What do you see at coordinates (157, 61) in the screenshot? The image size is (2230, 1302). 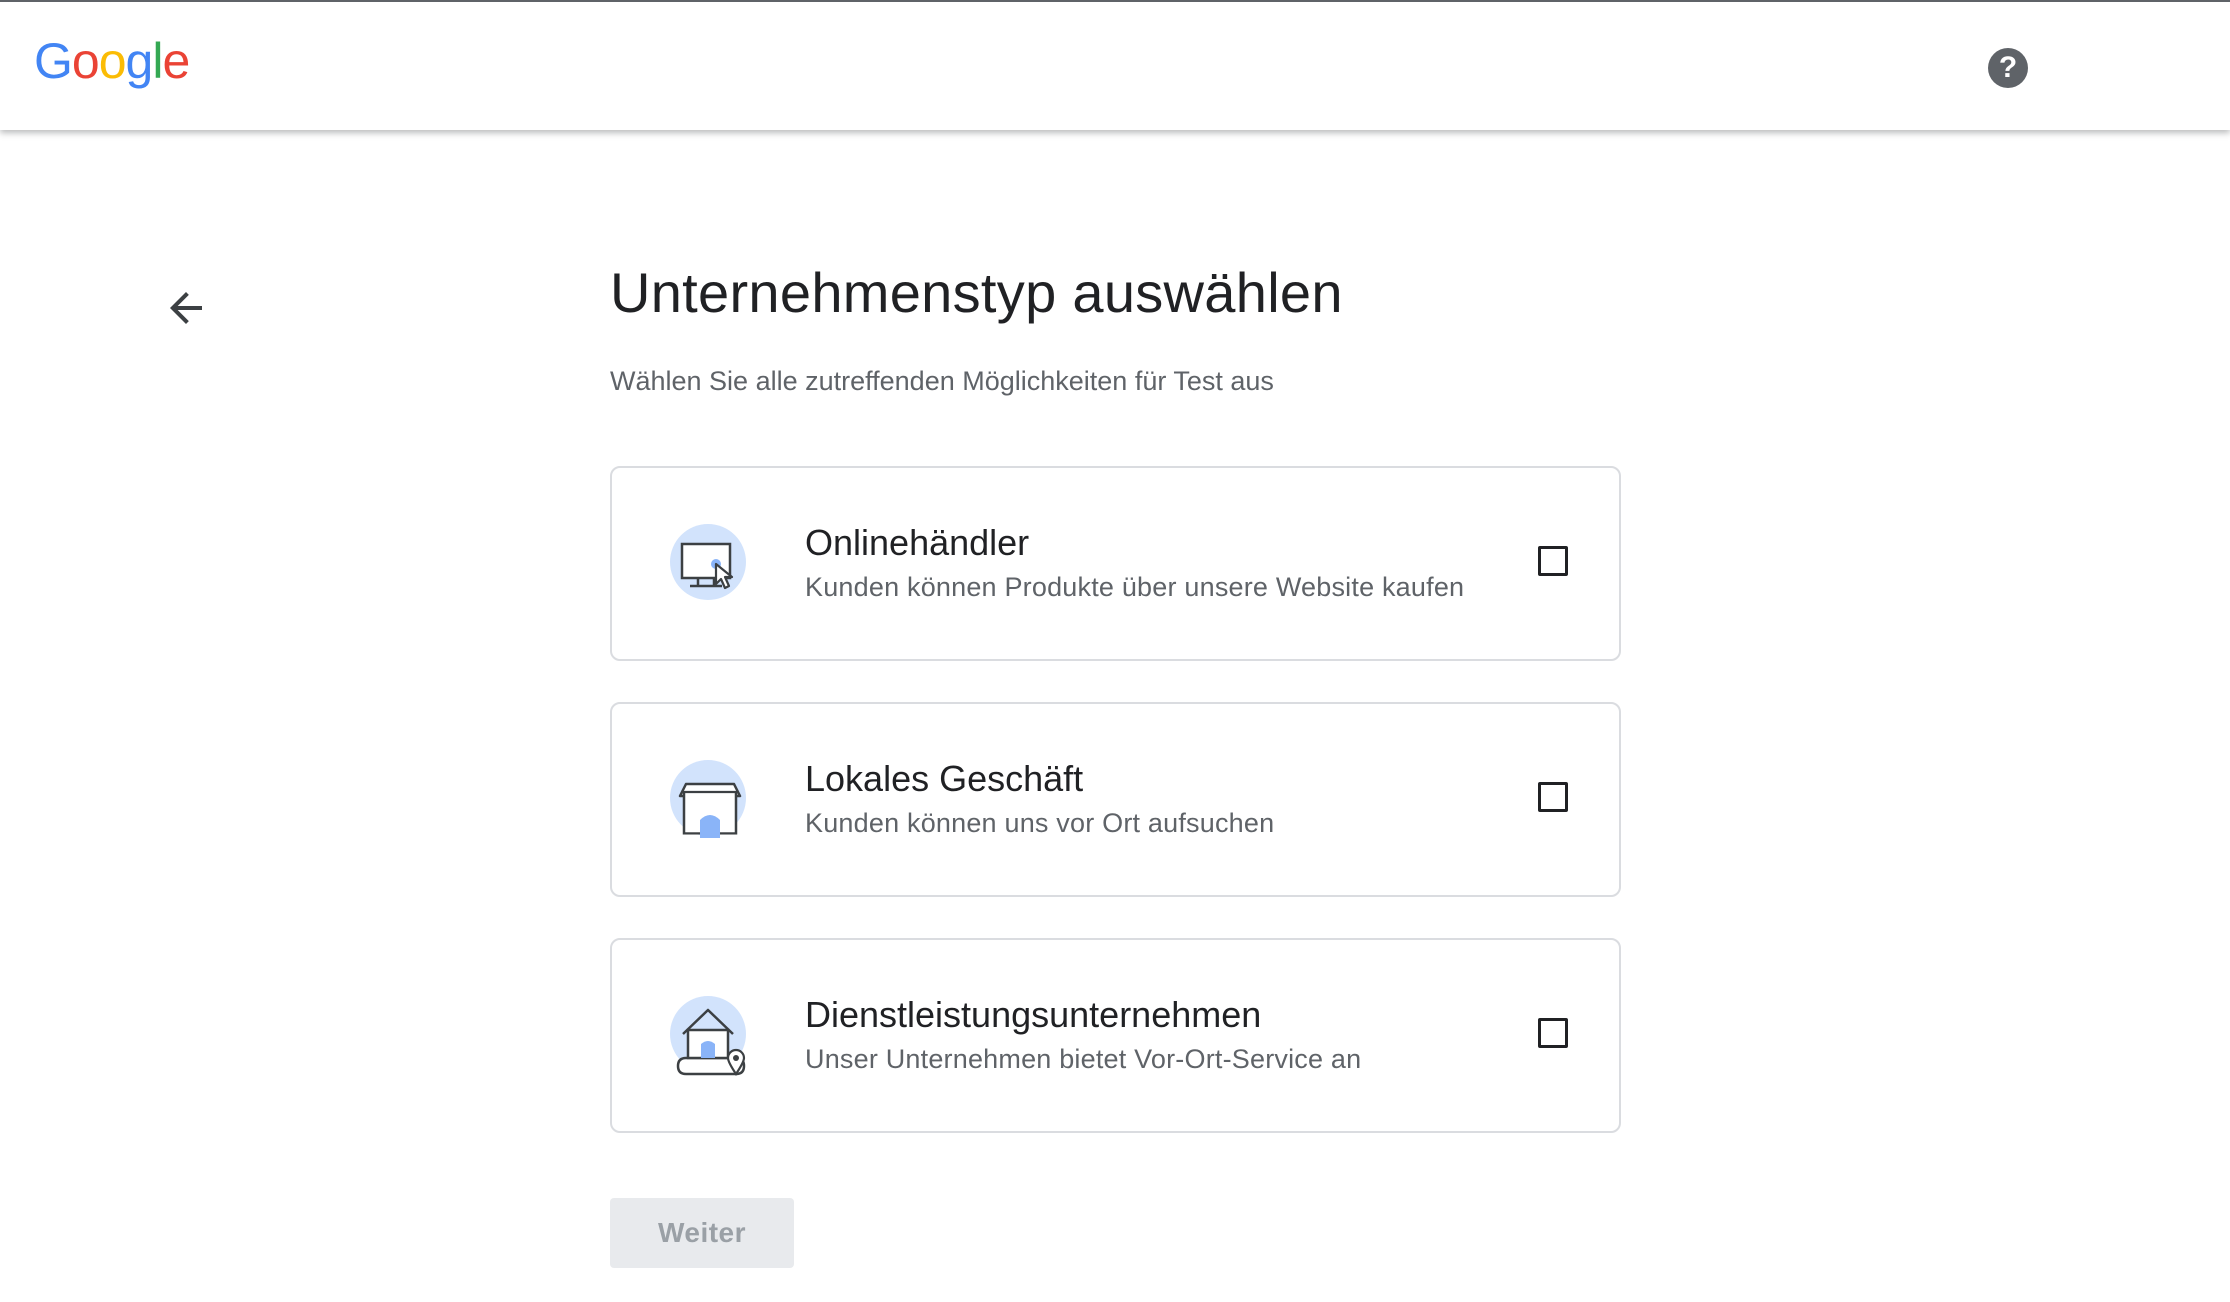 I see `logo-letter: l` at bounding box center [157, 61].